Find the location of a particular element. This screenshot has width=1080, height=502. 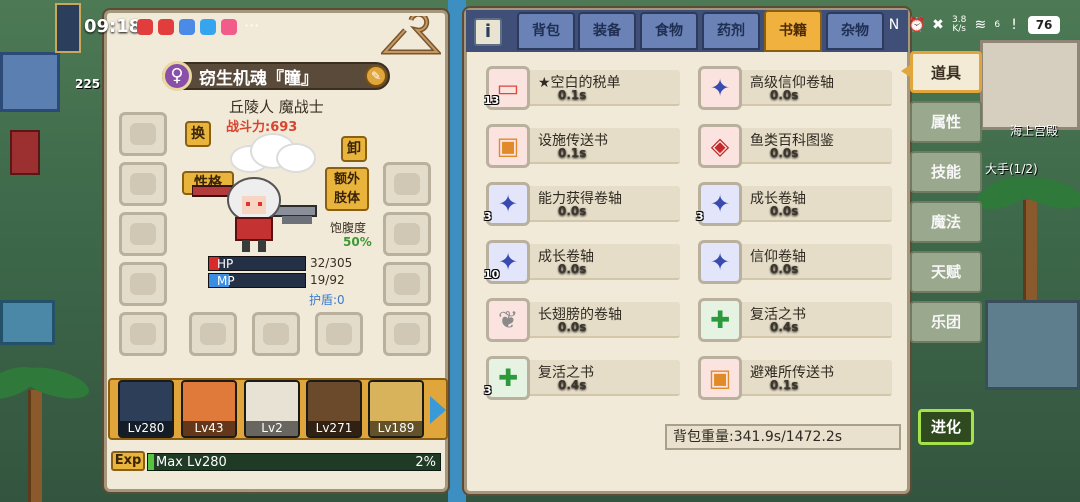

tab-3: 食物 is located at coordinates (669, 31).